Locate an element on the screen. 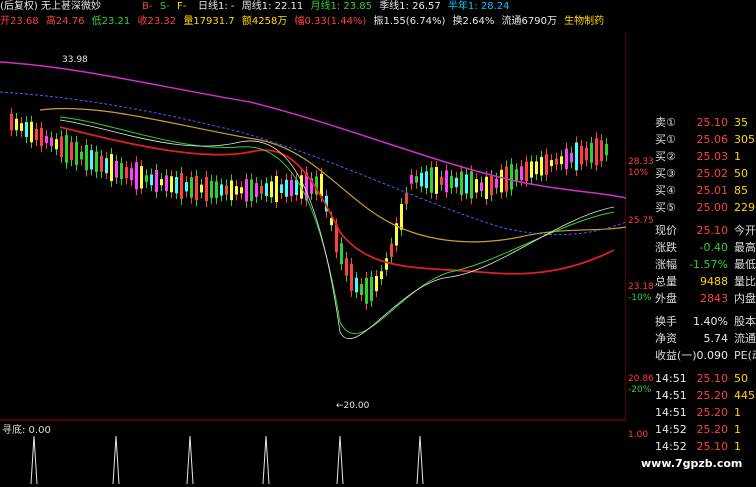 The width and height of the screenshot is (756, 487). indicator-chart is located at coordinates (313, 453).